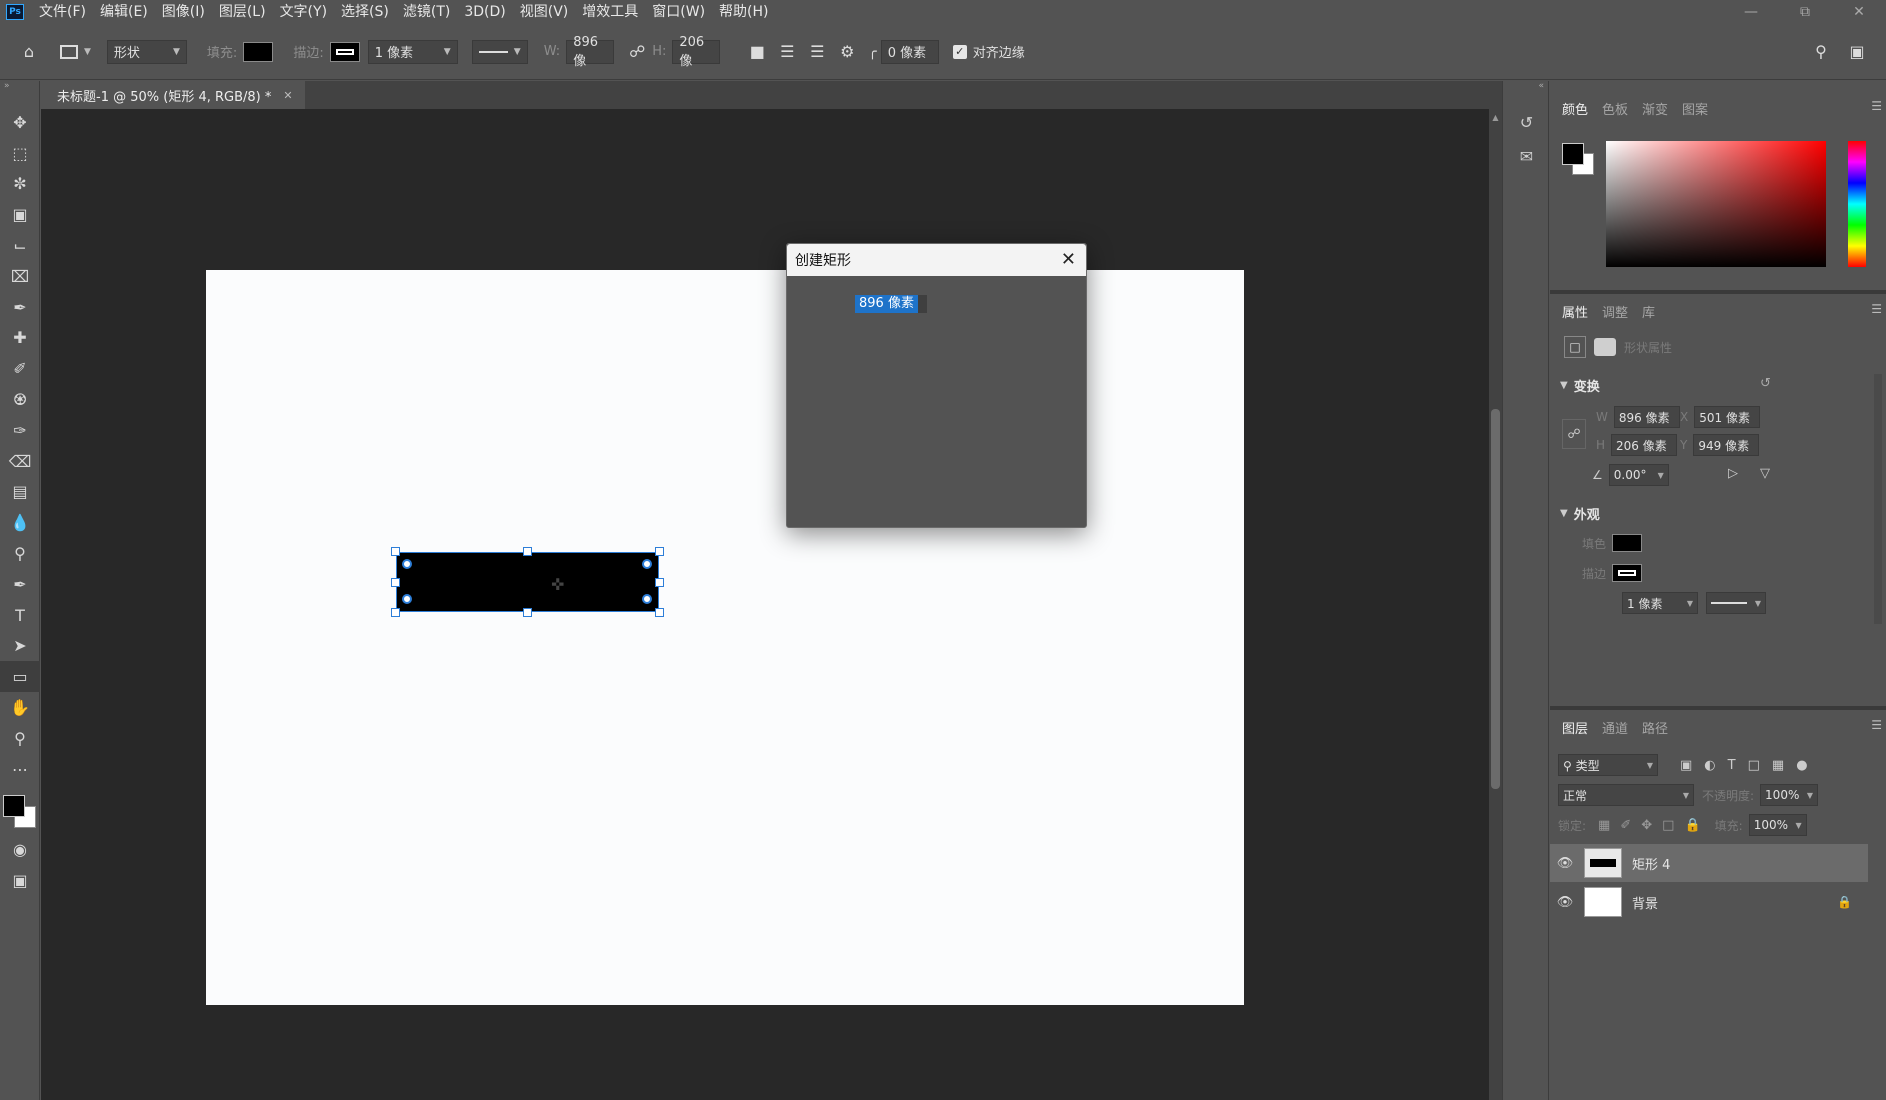 The image size is (1886, 1100). Describe the element at coordinates (1686, 765) in the screenshot. I see `filter-pixel-icon: ▣` at that location.